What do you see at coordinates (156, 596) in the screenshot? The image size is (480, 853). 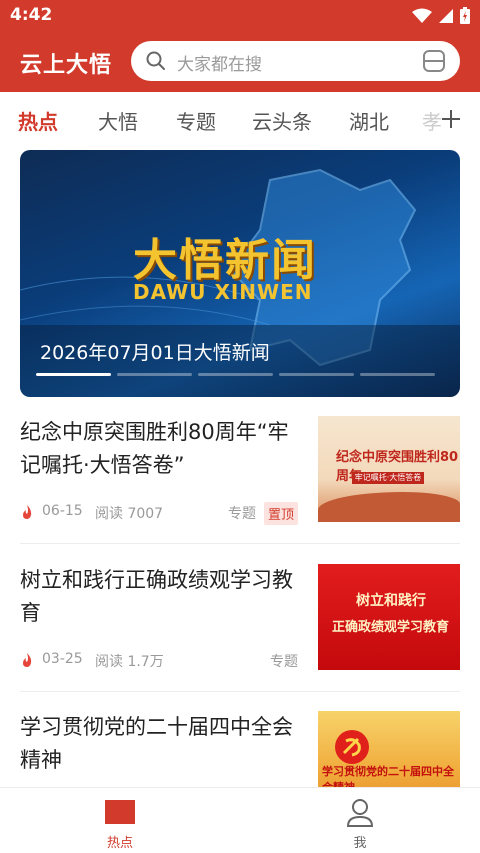 I see `news-title: 树立和践行正确政绩观学习教育` at bounding box center [156, 596].